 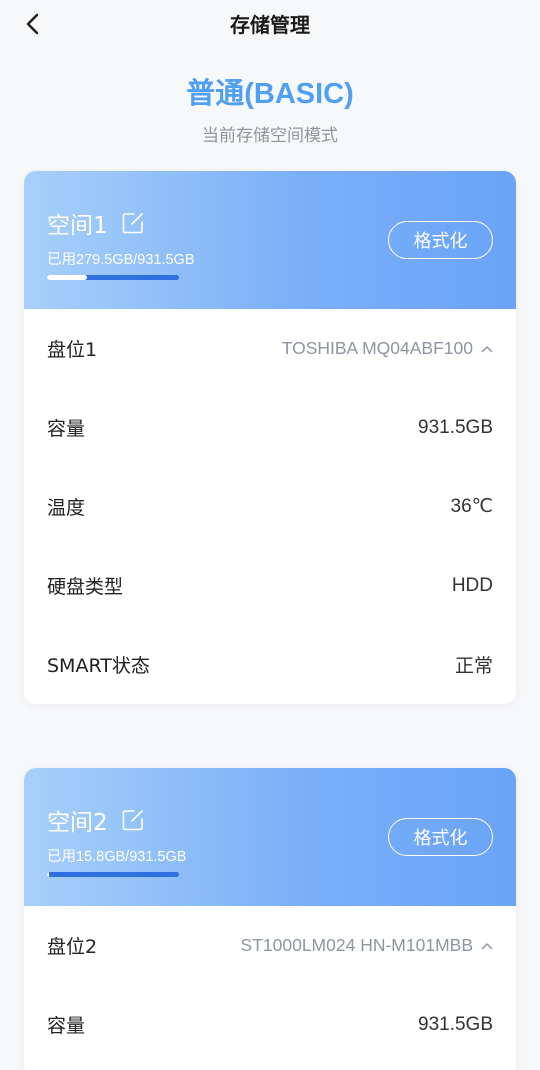 I want to click on page-title: 存储管理, so click(x=270, y=25).